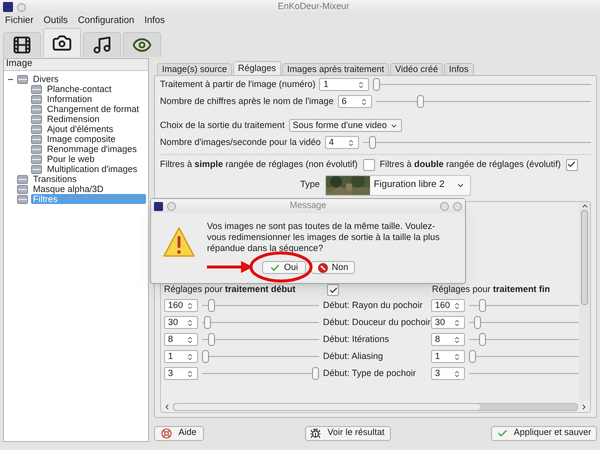  What do you see at coordinates (71, 159) in the screenshot?
I see `tree-item: Pour le web` at bounding box center [71, 159].